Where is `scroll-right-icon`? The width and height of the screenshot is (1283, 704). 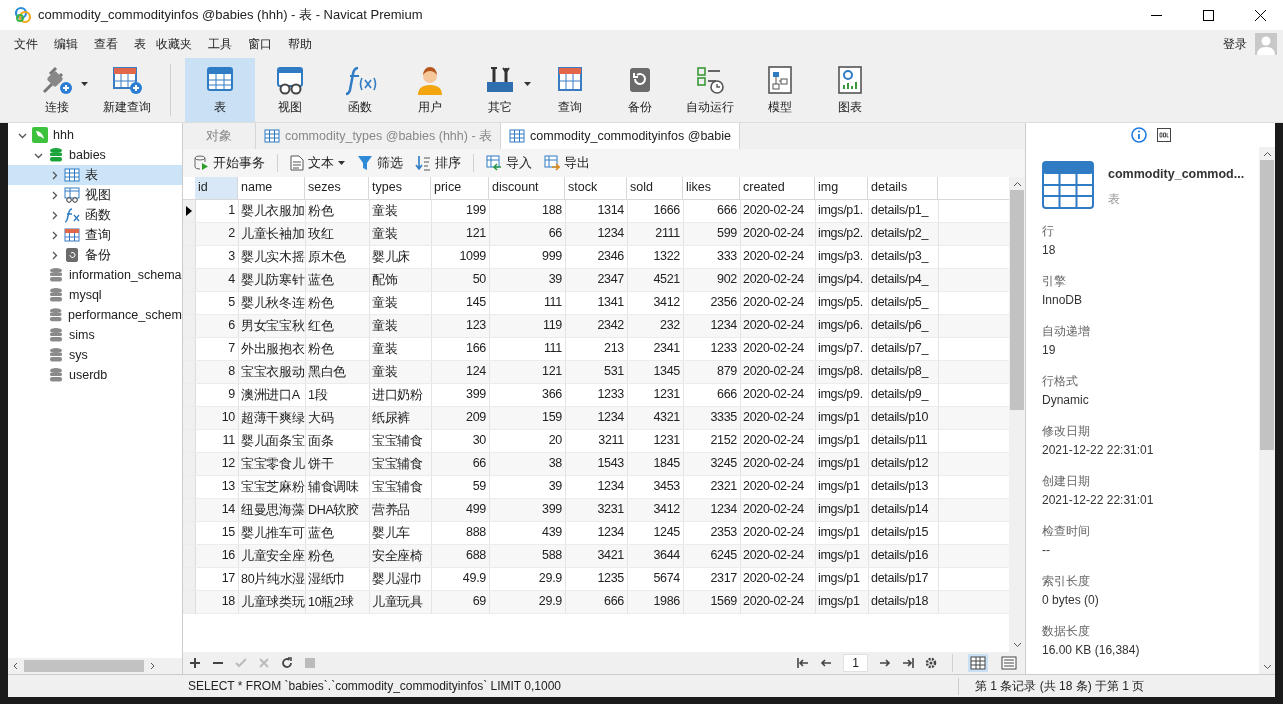 scroll-right-icon is located at coordinates (152, 666).